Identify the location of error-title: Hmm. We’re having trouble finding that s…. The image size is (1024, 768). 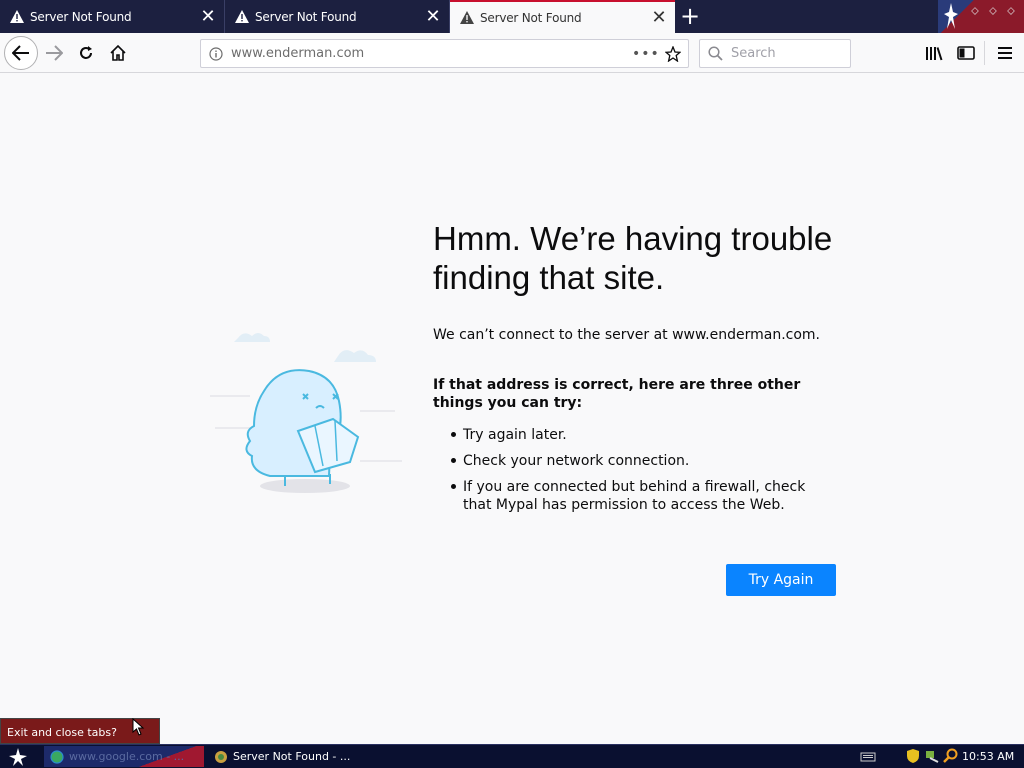
(633, 258).